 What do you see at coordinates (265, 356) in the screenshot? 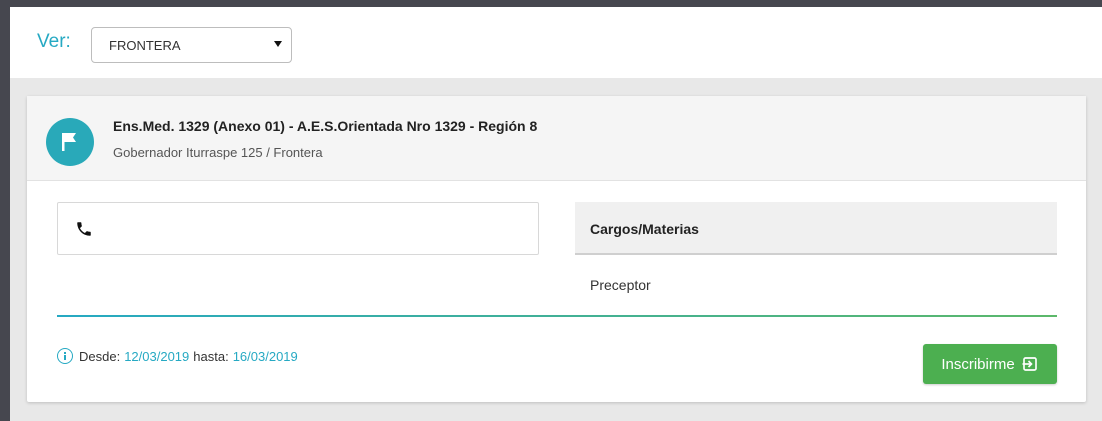
I see `to-date: 16/03/2019` at bounding box center [265, 356].